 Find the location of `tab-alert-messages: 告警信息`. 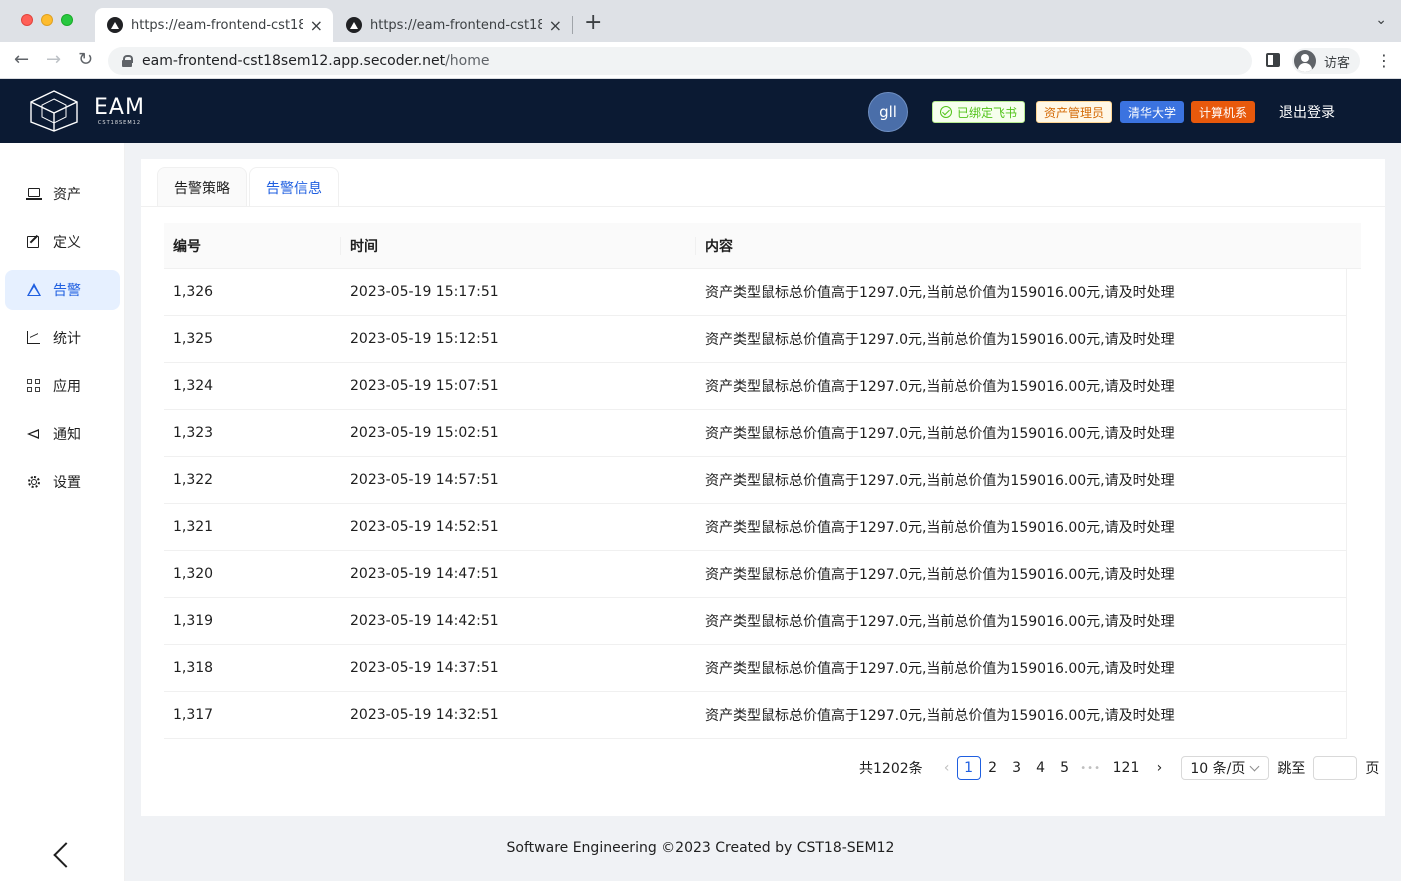

tab-alert-messages: 告警信息 is located at coordinates (294, 187).